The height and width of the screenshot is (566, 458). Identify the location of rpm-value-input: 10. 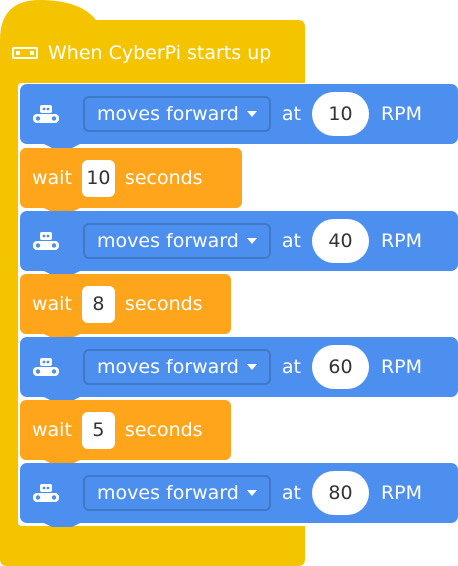
(340, 114).